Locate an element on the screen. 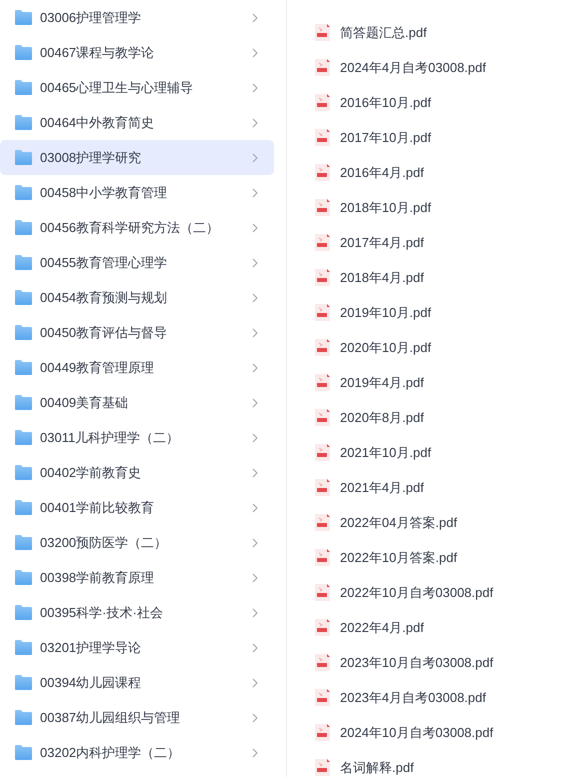  folder-item: 03008护理学研究 is located at coordinates (137, 157).